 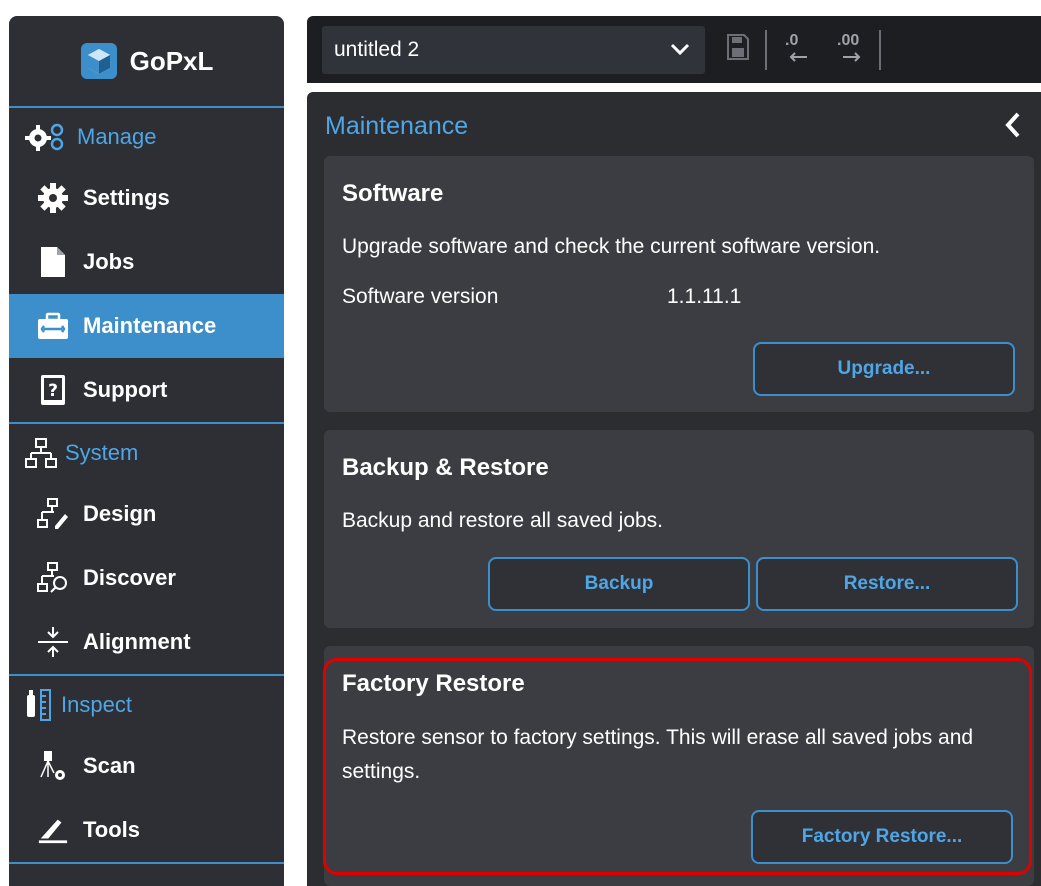 What do you see at coordinates (848, 40) in the screenshot?
I see `increase-decimals-label: .00` at bounding box center [848, 40].